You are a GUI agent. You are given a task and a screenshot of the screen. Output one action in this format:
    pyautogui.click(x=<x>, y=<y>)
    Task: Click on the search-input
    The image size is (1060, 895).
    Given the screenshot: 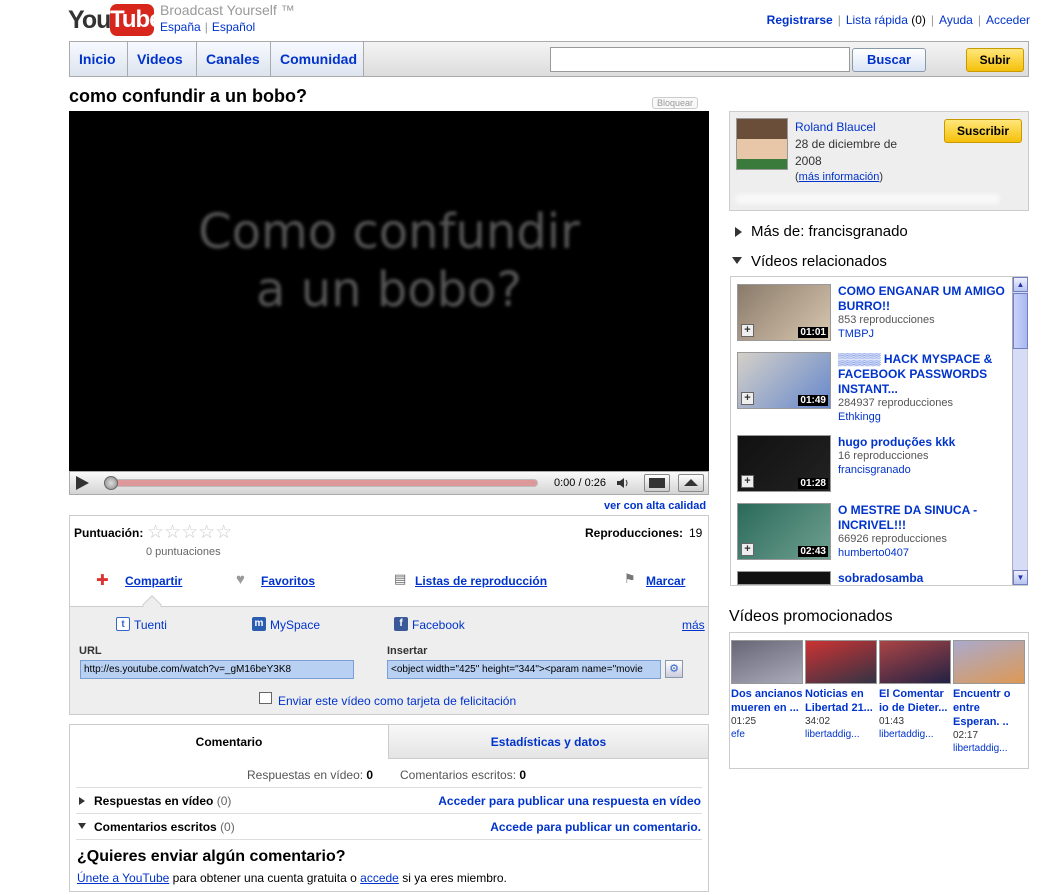 What is the action you would take?
    pyautogui.click(x=700, y=59)
    